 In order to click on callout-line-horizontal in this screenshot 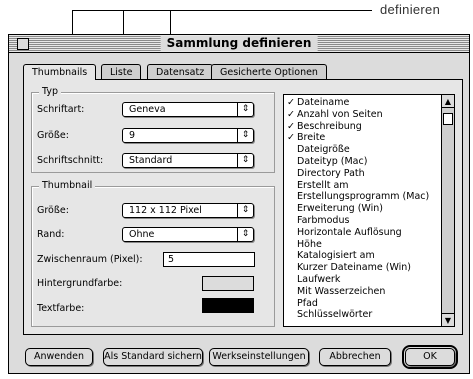, I will do `click(222, 10)`.